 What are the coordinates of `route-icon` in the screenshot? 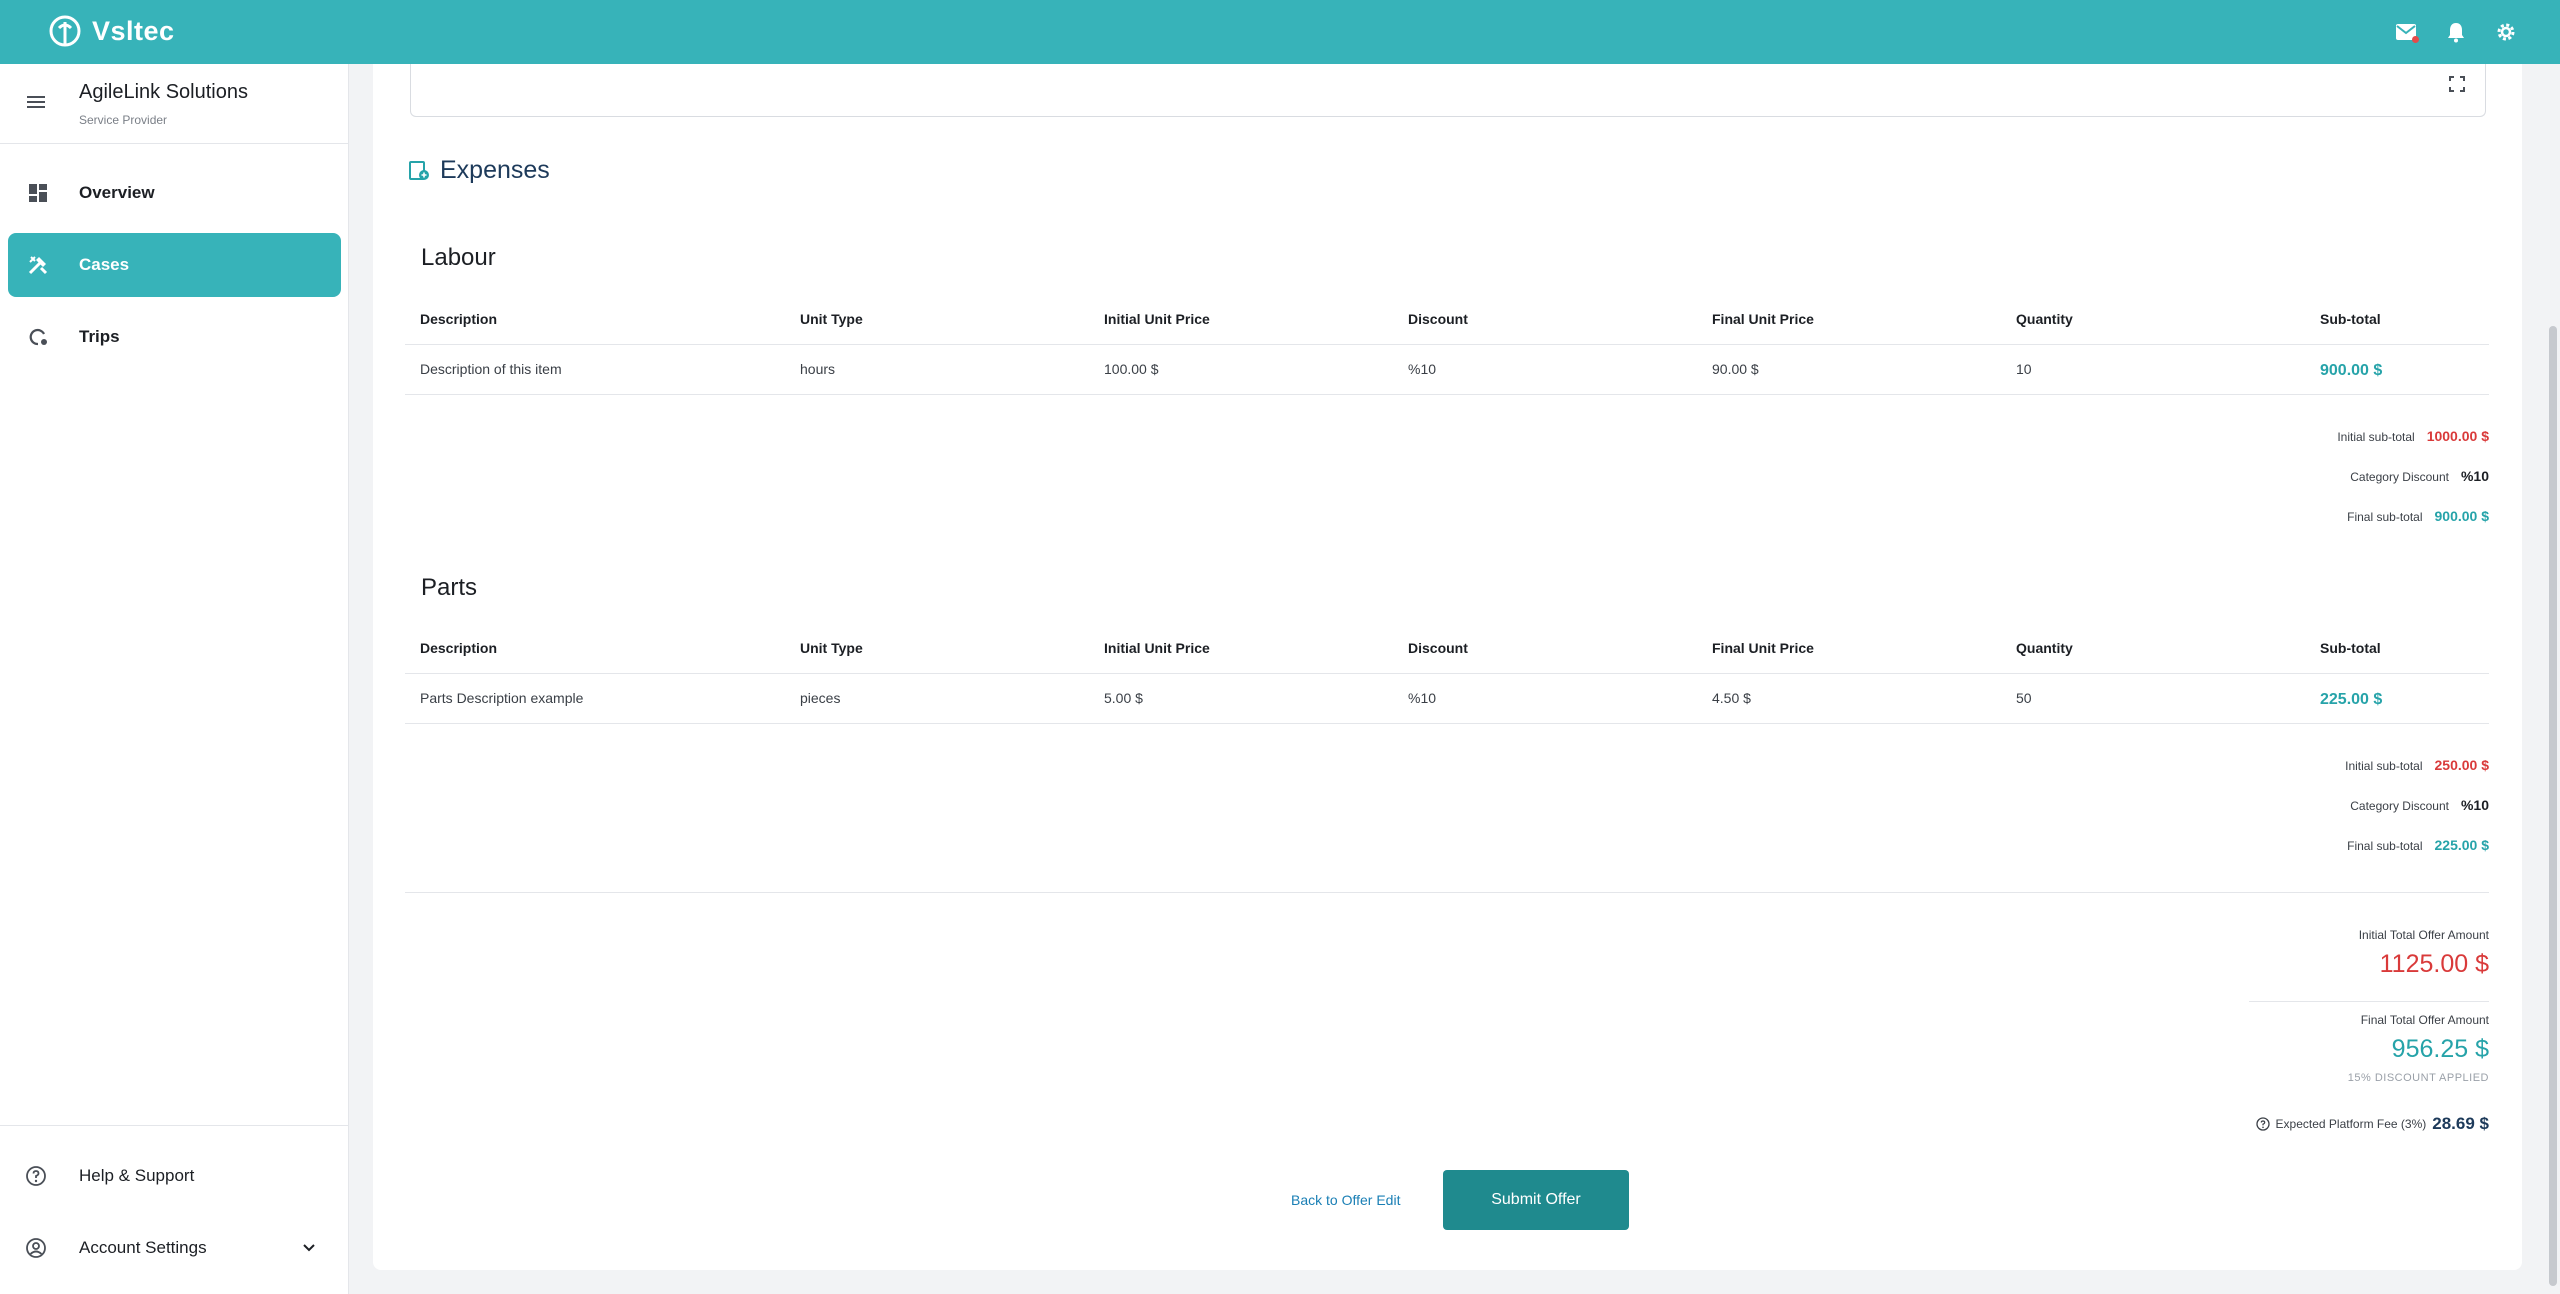 It's located at (38, 337).